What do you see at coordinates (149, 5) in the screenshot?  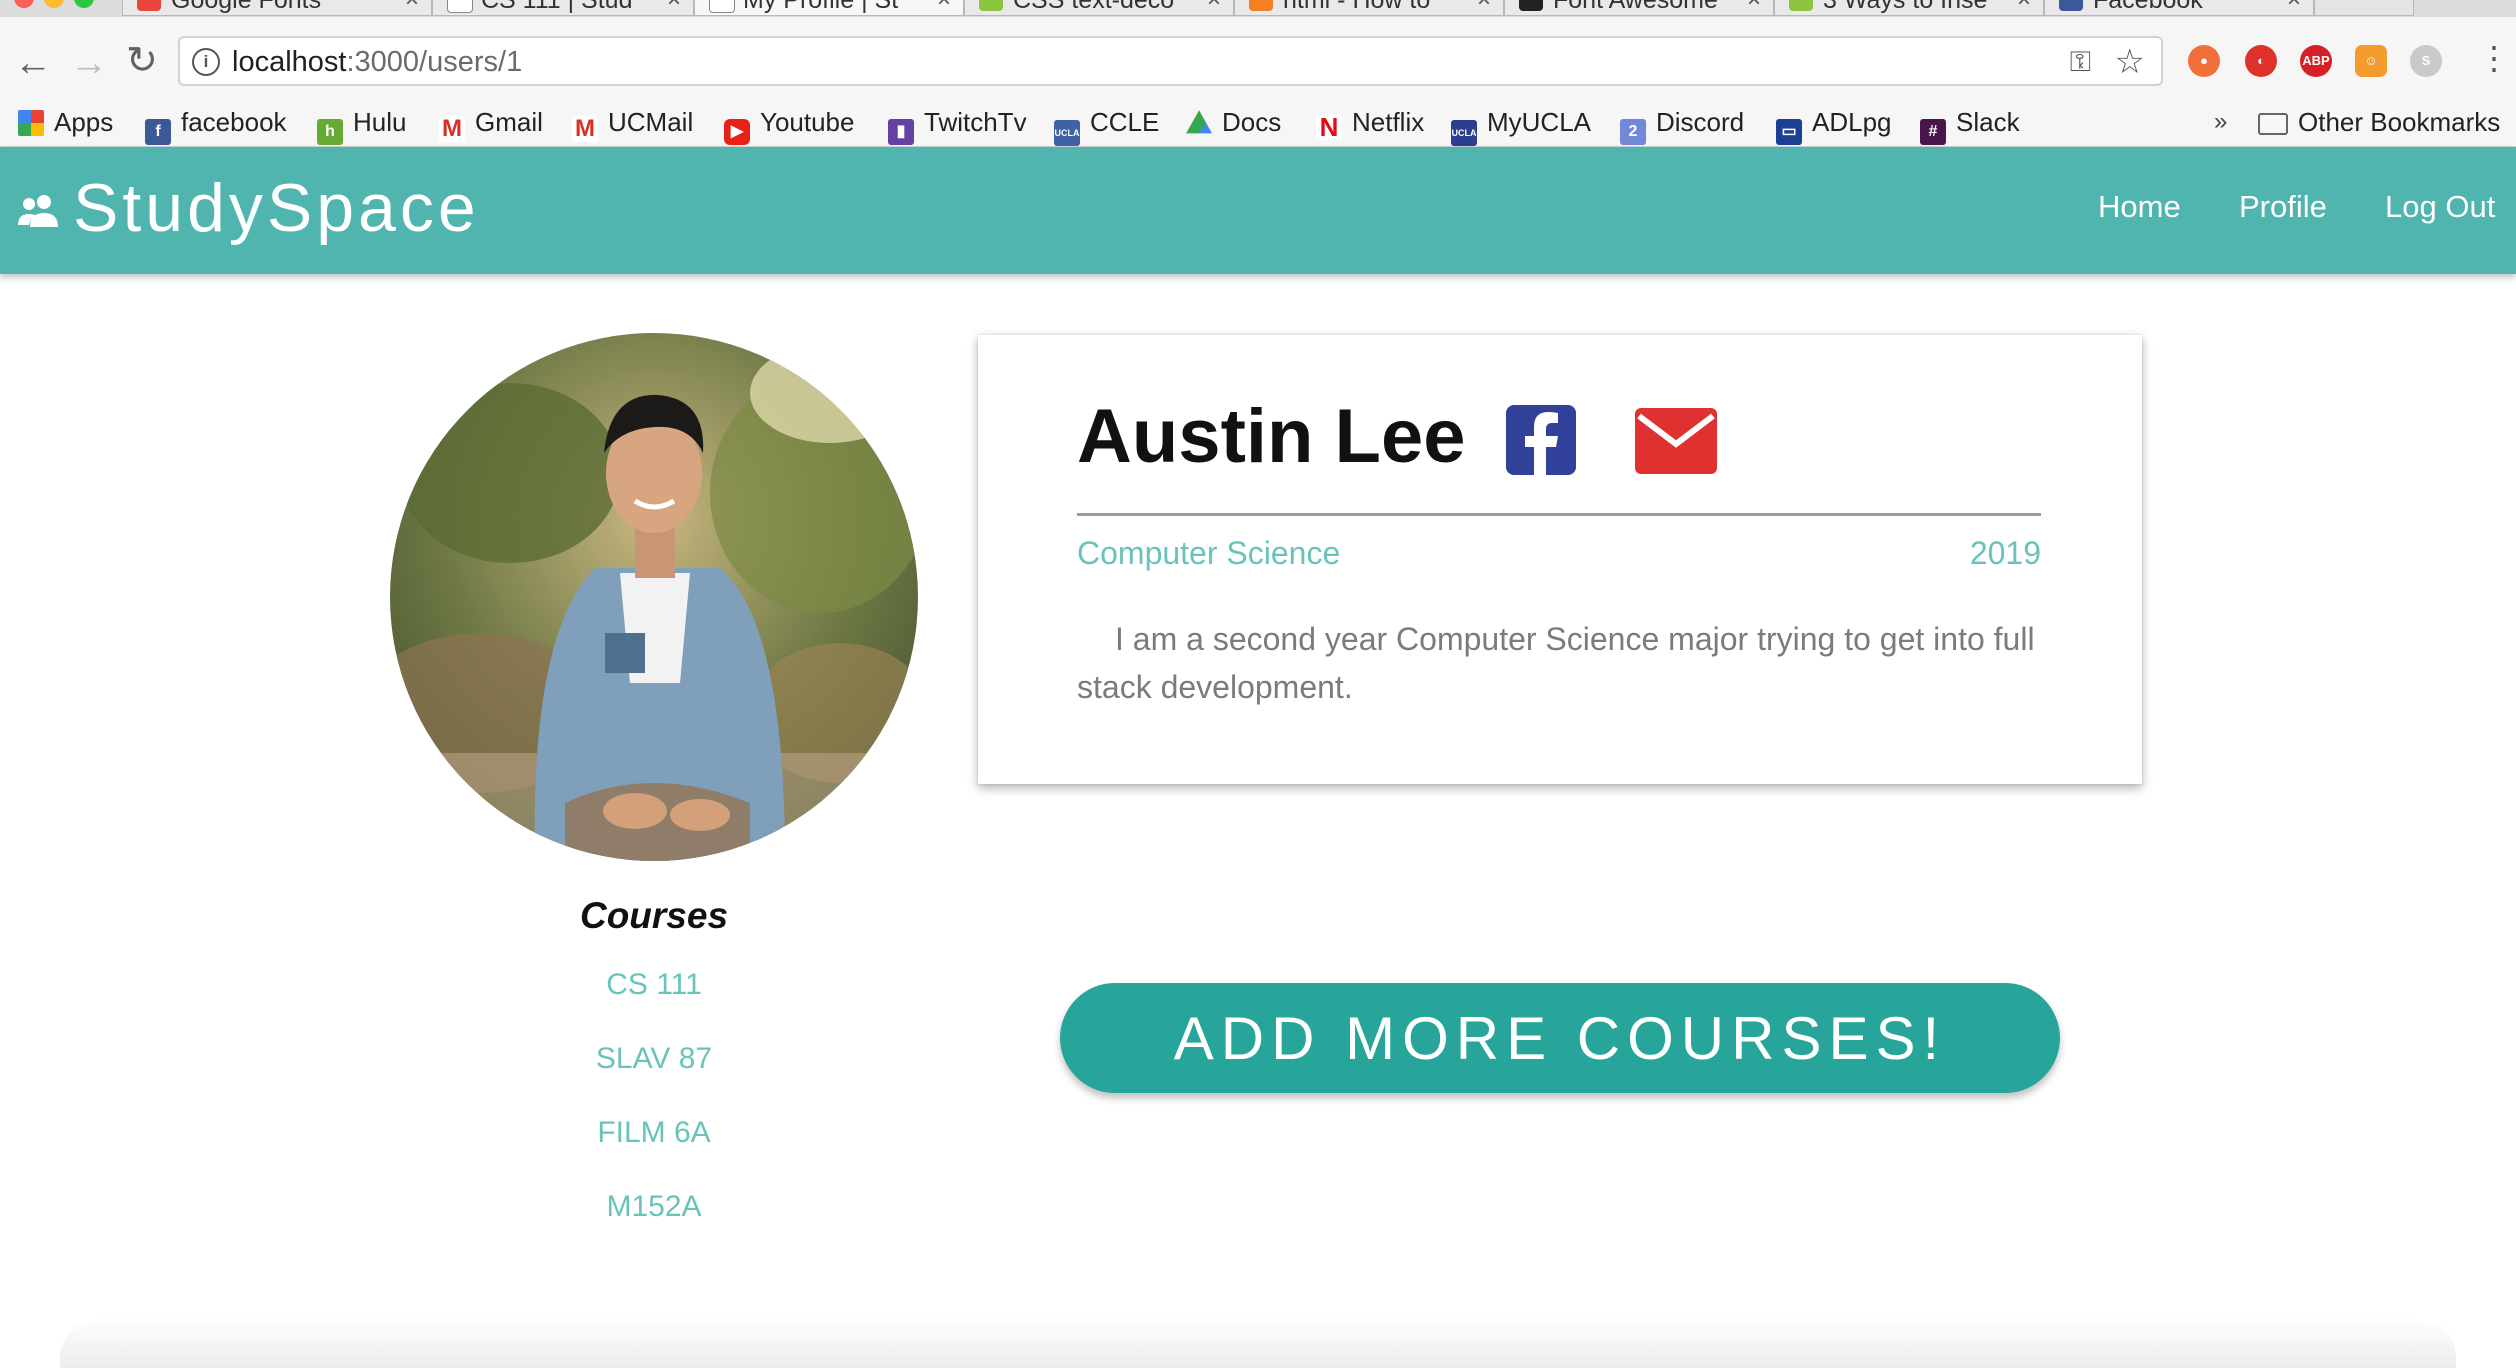 I see `google-fonts-icon` at bounding box center [149, 5].